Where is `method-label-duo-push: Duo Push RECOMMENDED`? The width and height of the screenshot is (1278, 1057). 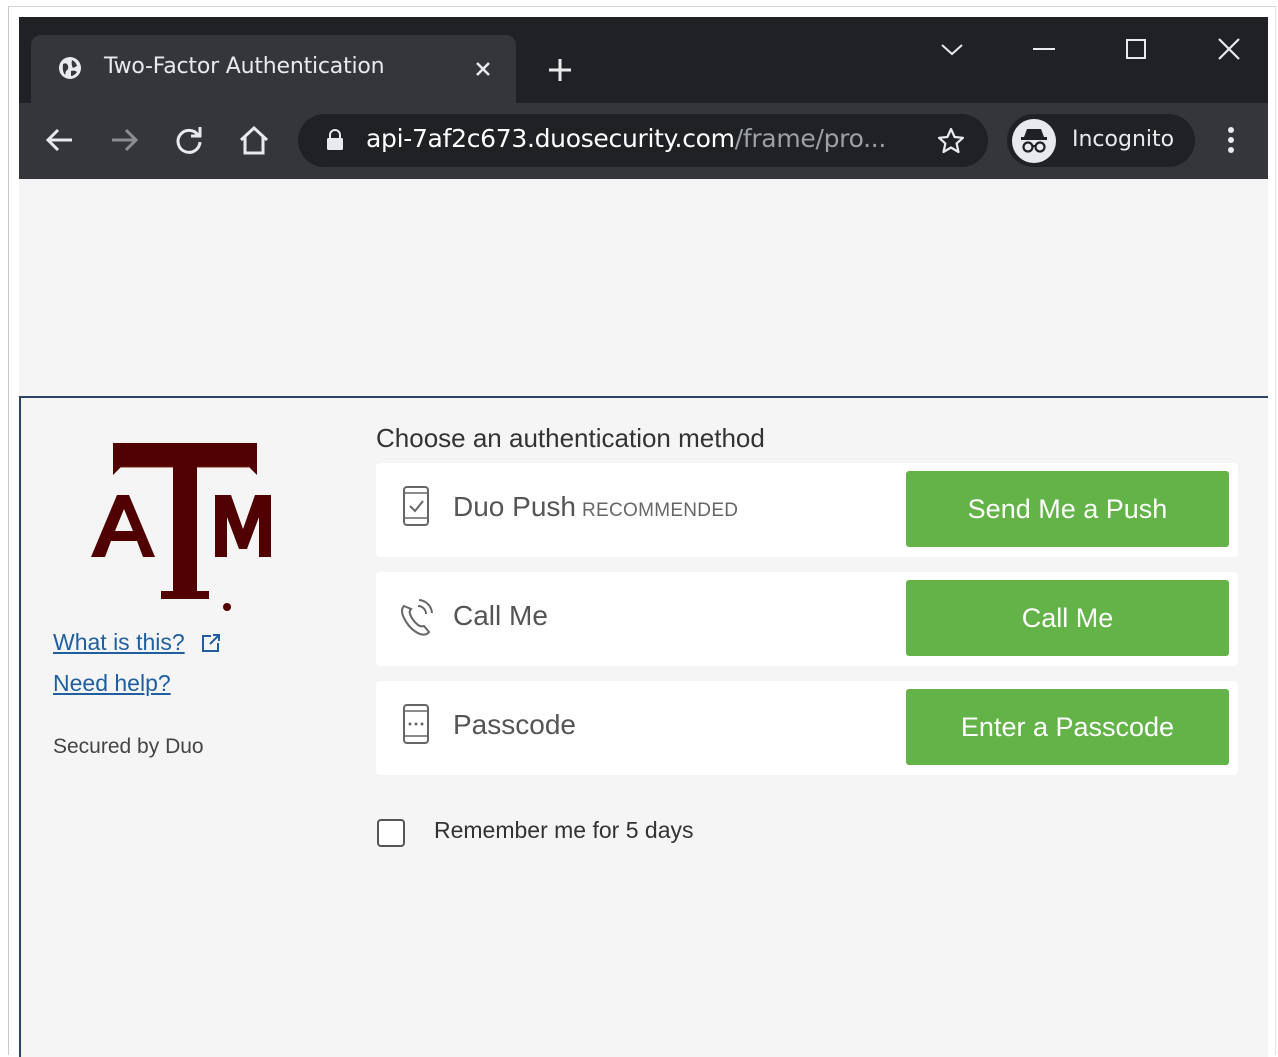
method-label-duo-push: Duo Push RECOMMENDED is located at coordinates (595, 507).